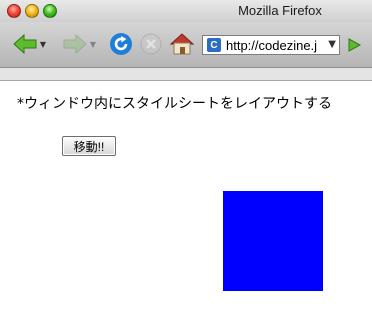 Image resolution: width=372 pixels, height=315 pixels. What do you see at coordinates (93, 44) in the screenshot?
I see `forward-history-dropdown-icon: ▼` at bounding box center [93, 44].